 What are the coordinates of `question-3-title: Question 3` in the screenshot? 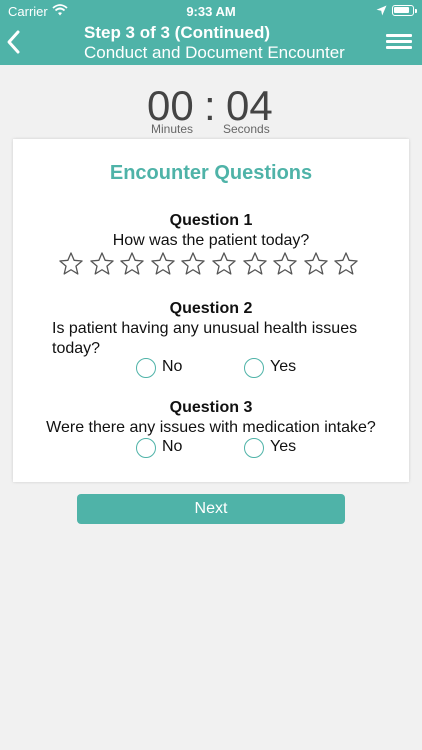 It's located at (211, 407).